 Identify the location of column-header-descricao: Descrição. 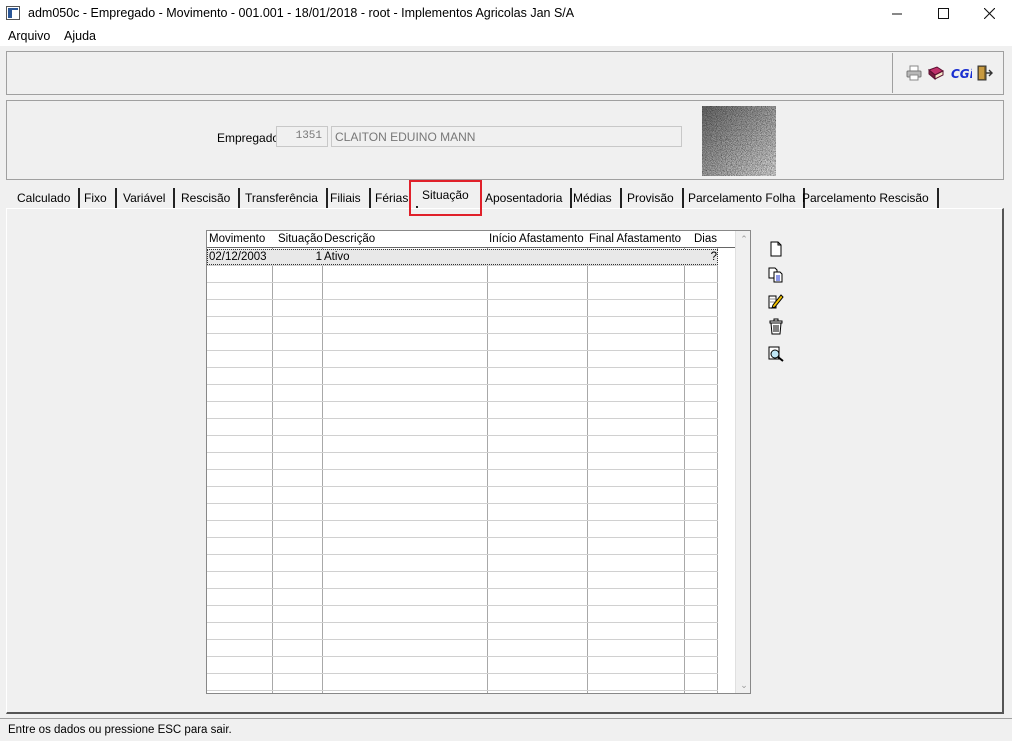
(349, 239).